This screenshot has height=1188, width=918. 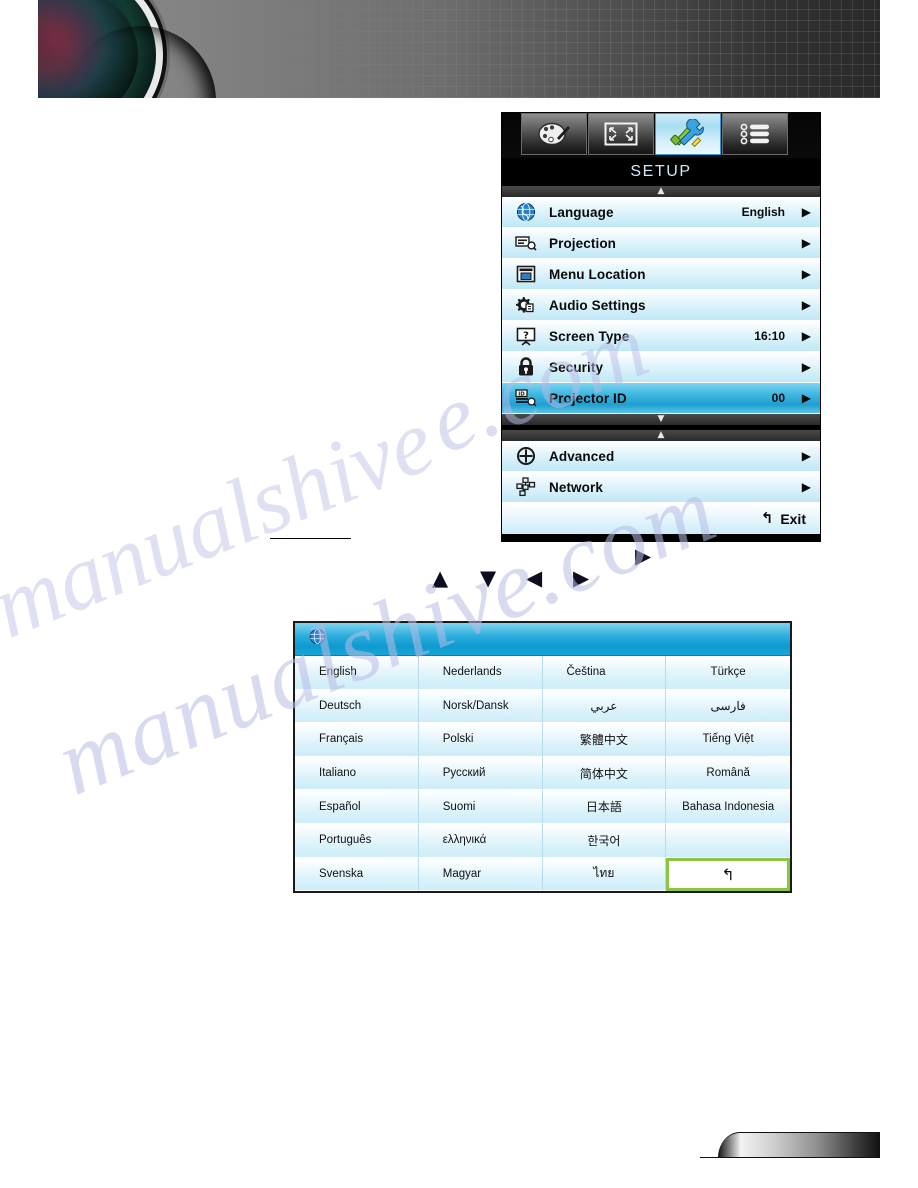 What do you see at coordinates (480, 840) in the screenshot?
I see `language-option-greek: ελληνικά` at bounding box center [480, 840].